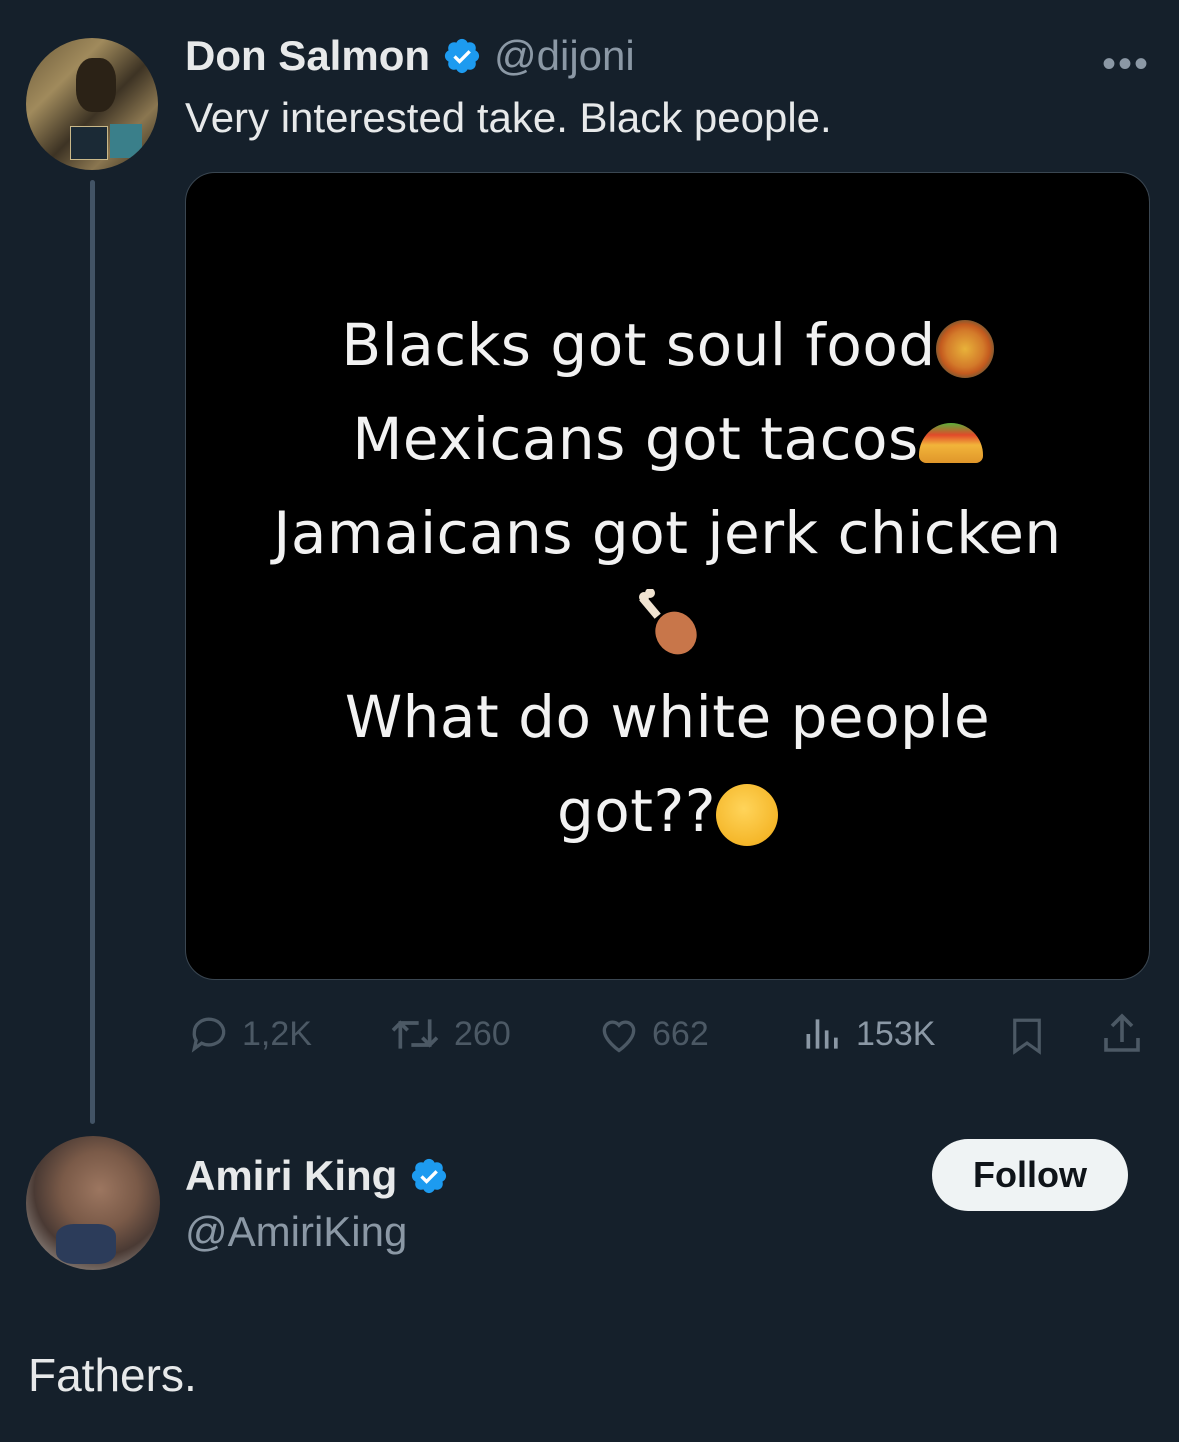 This screenshot has height=1442, width=1179. I want to click on paella-emoji-icon, so click(964, 348).